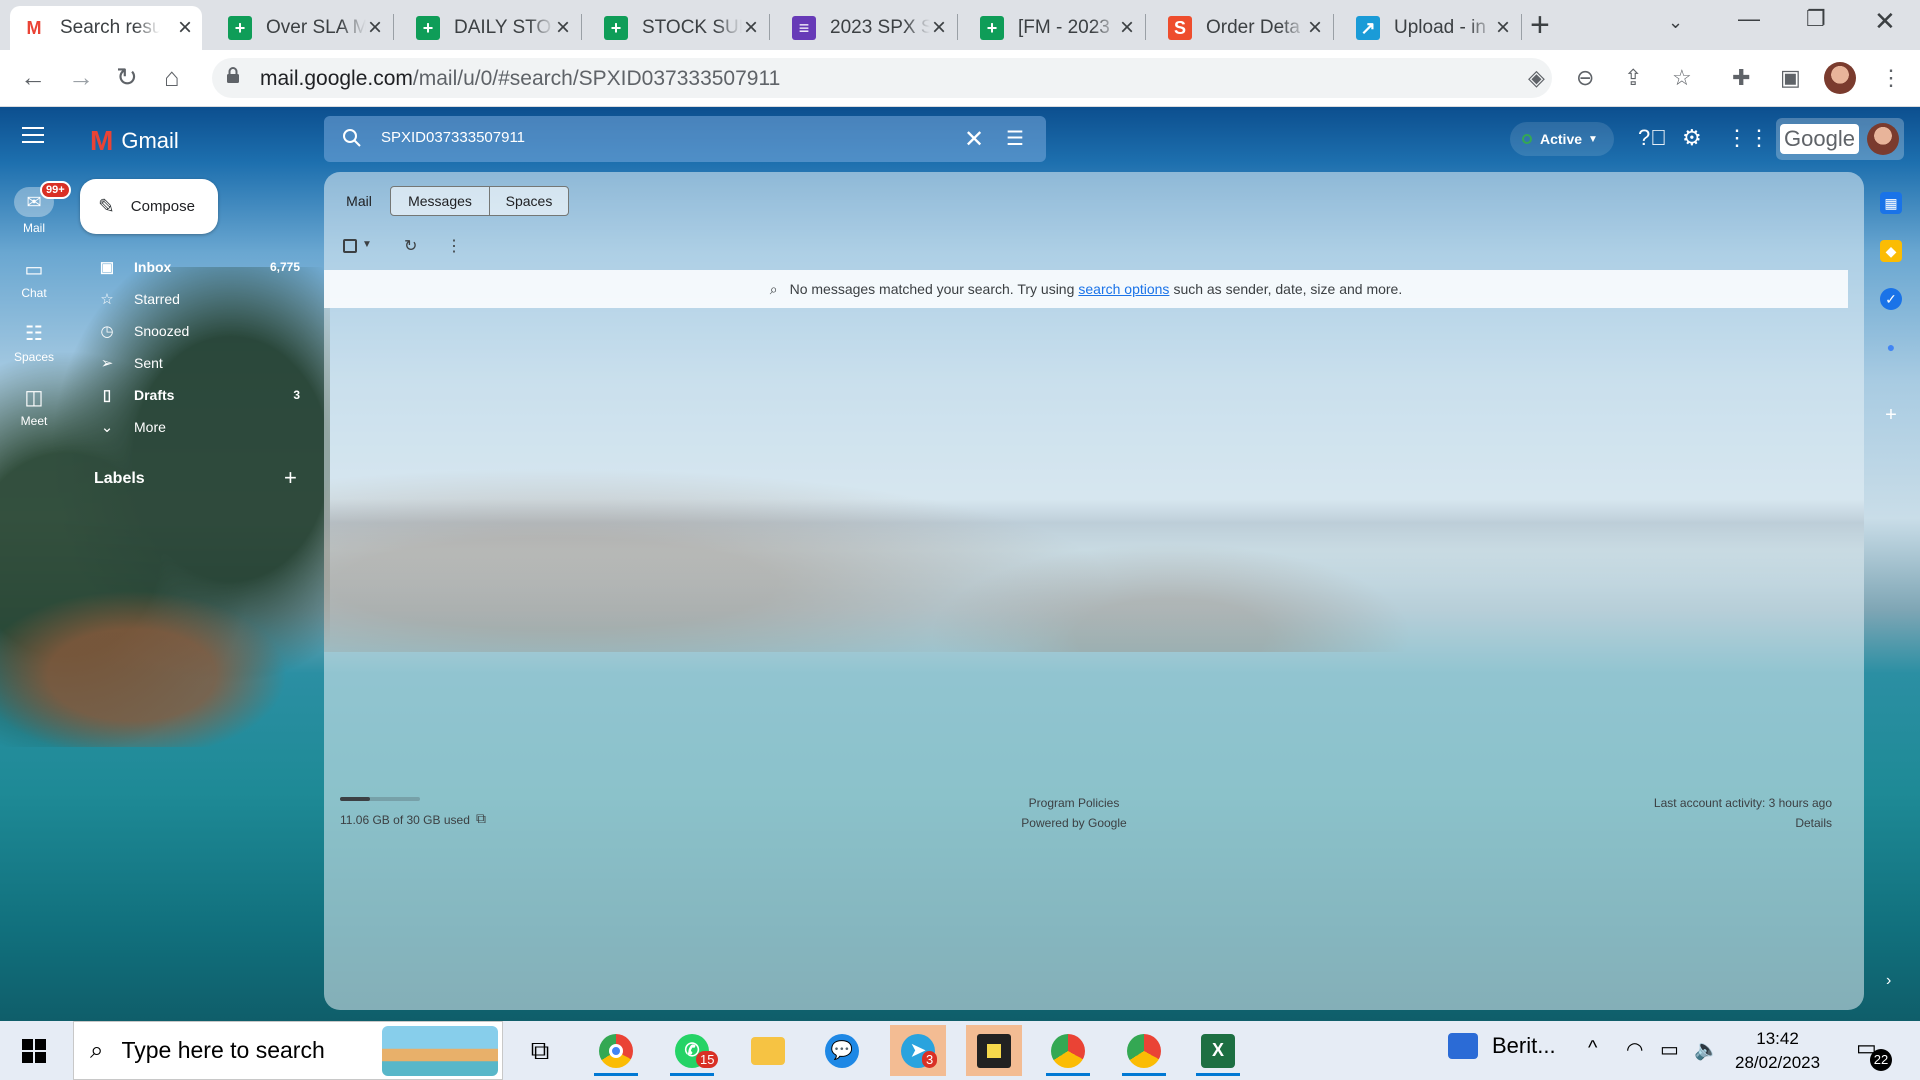 The width and height of the screenshot is (1920, 1080). What do you see at coordinates (1068, 1050) in the screenshot?
I see `chrome-profile-taskbar-icon` at bounding box center [1068, 1050].